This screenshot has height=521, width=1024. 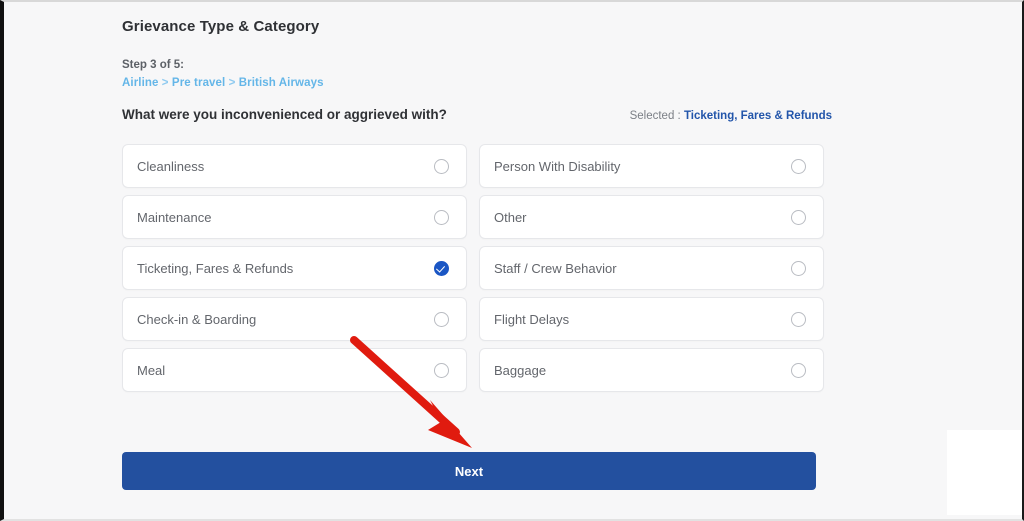 I want to click on breadcrumb: Airline > Pre travel > British Airways, so click(x=477, y=83).